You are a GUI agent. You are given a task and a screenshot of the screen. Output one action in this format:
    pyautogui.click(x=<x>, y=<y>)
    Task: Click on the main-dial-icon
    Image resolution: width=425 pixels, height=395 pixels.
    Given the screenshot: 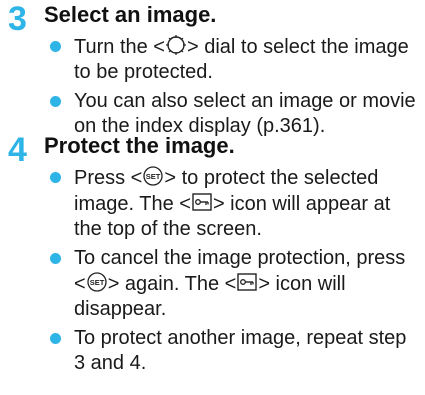 What is the action you would take?
    pyautogui.click(x=176, y=45)
    